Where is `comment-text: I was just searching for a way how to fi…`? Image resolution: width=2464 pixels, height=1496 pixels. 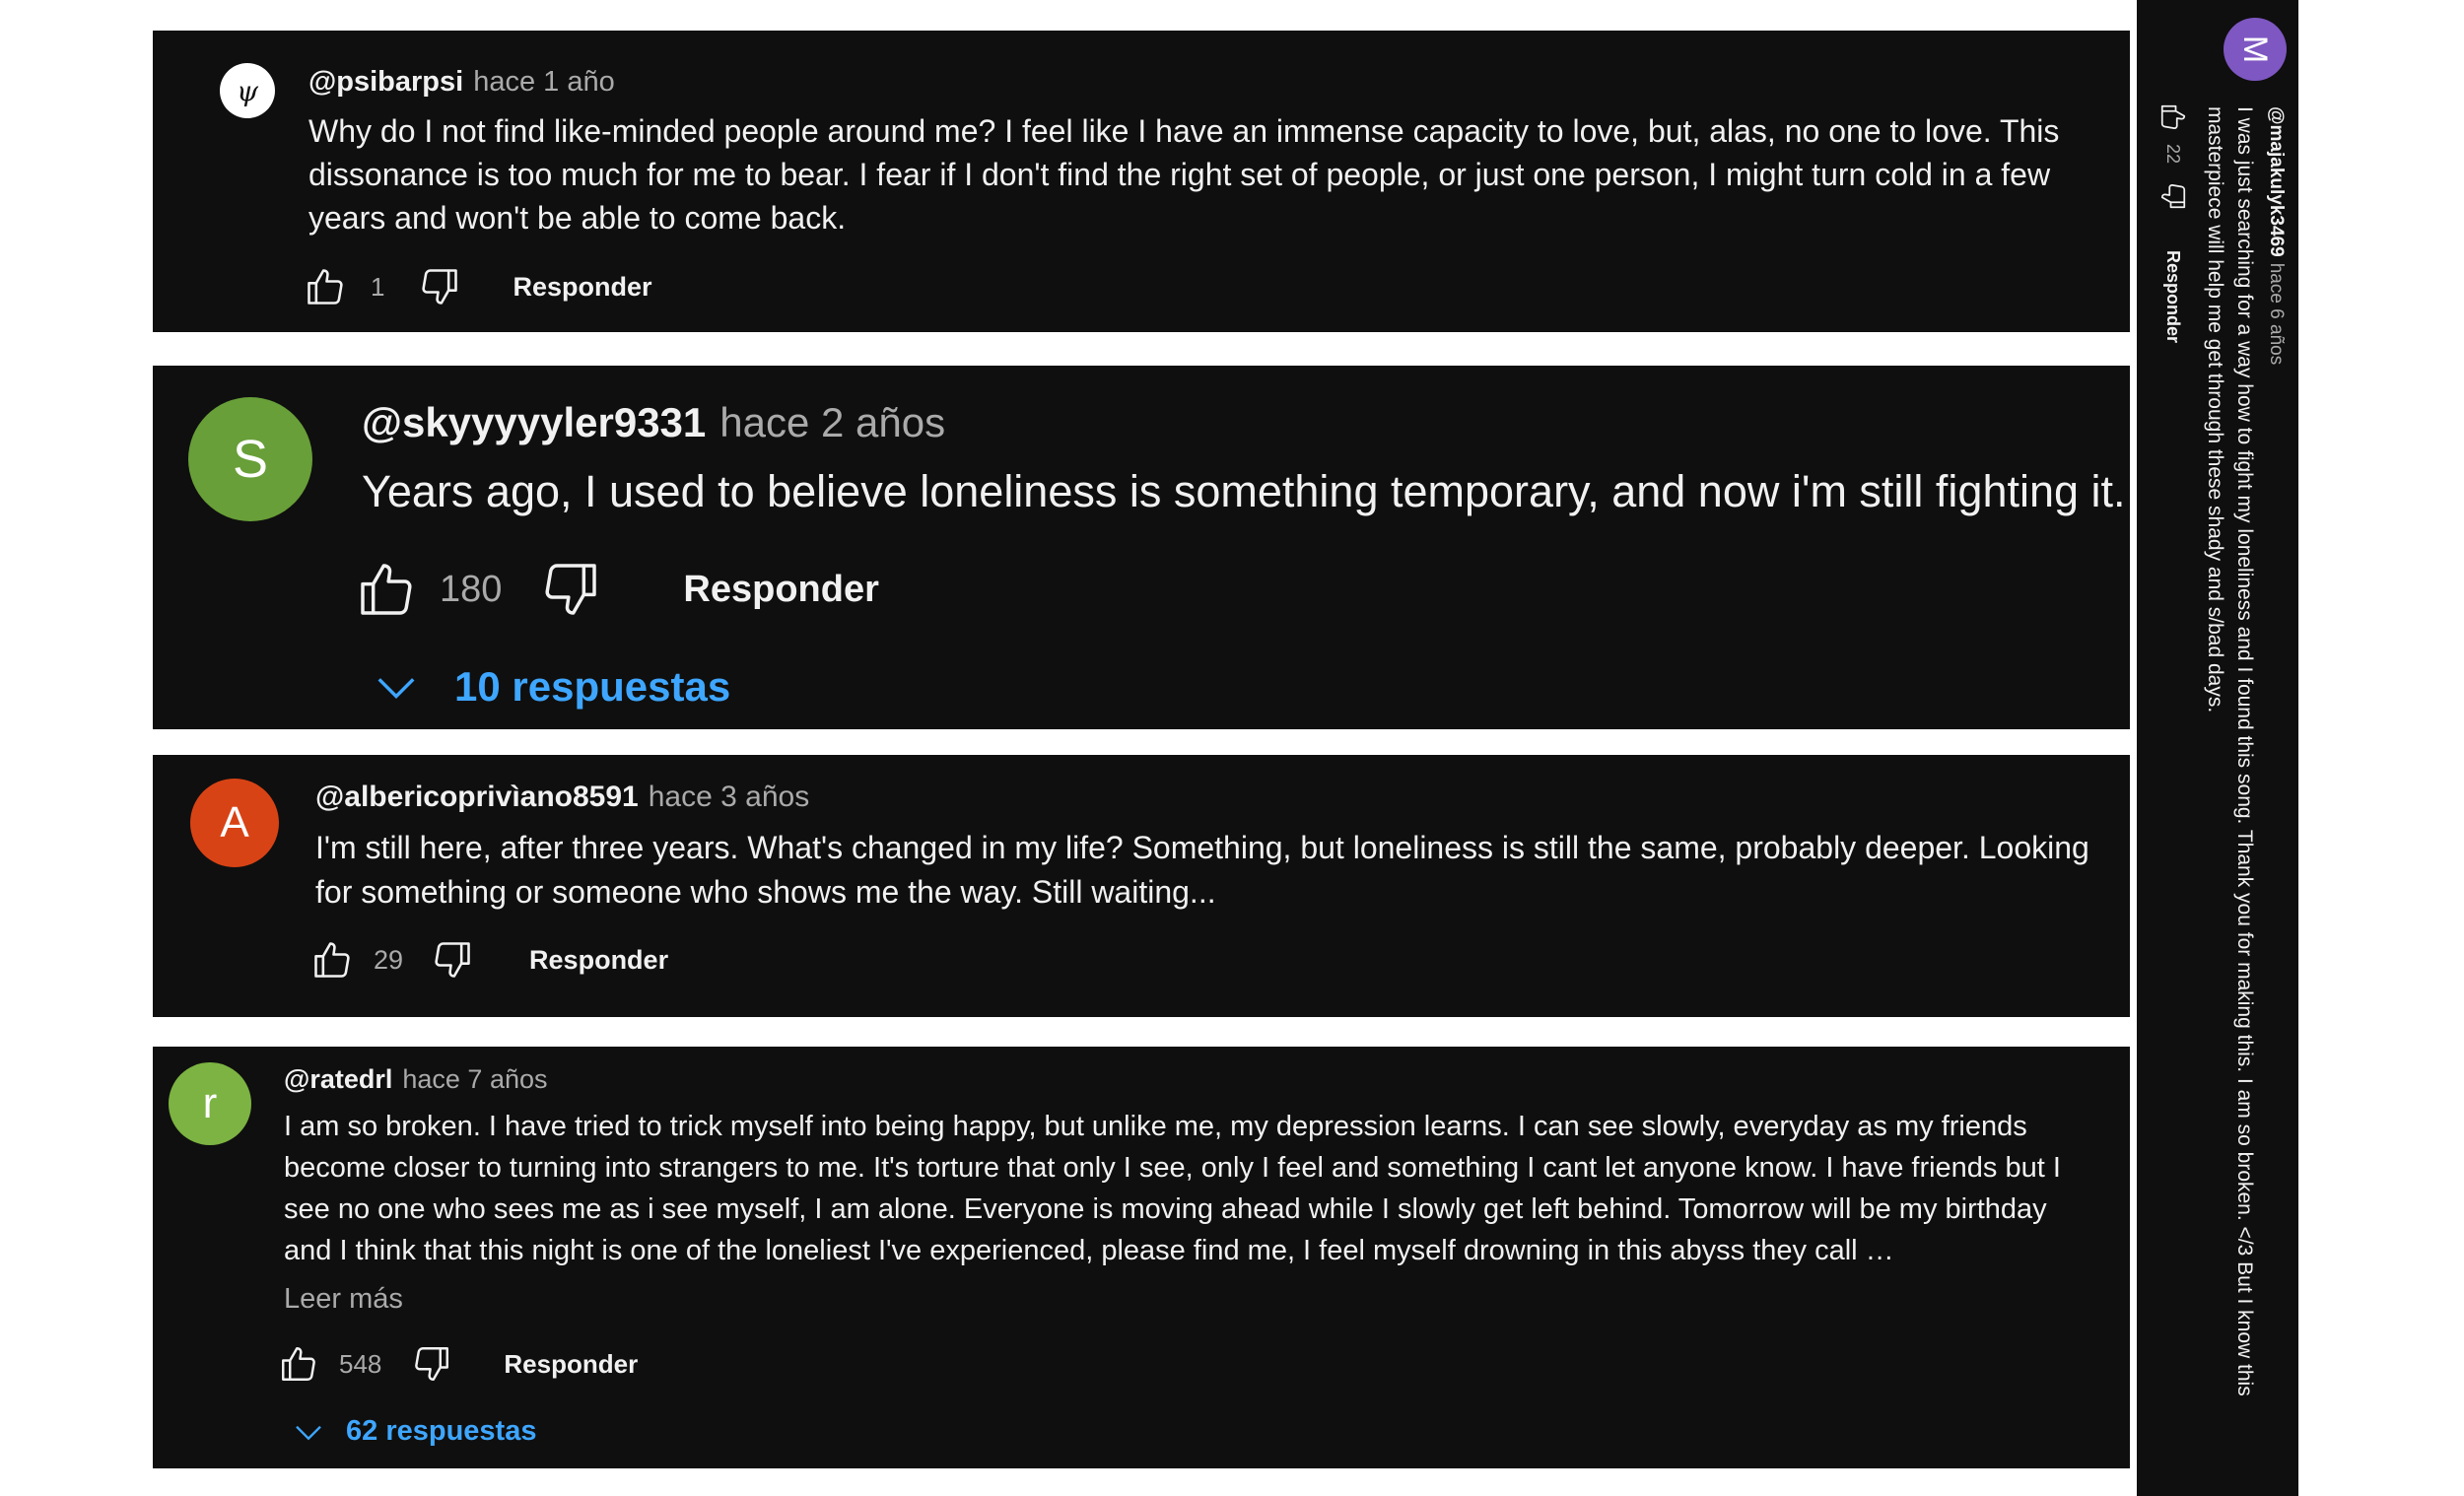
comment-text: I was just searching for a way how to fi… is located at coordinates (2230, 751).